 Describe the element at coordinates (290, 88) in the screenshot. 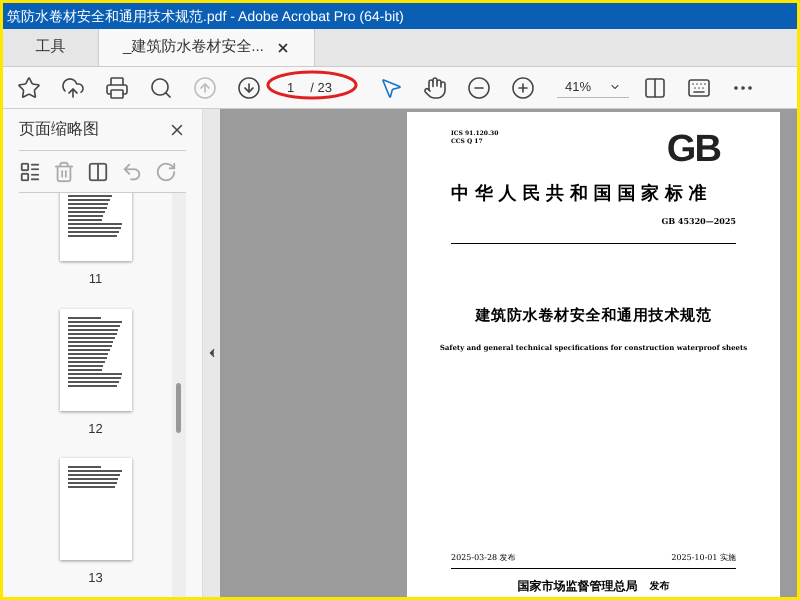

I see `page-number-field: 1` at that location.